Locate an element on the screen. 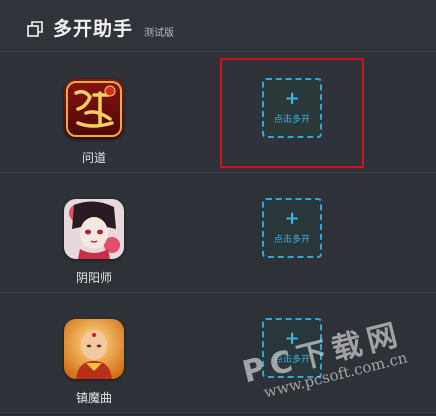  yinyangshi-app-icon is located at coordinates (94, 229).